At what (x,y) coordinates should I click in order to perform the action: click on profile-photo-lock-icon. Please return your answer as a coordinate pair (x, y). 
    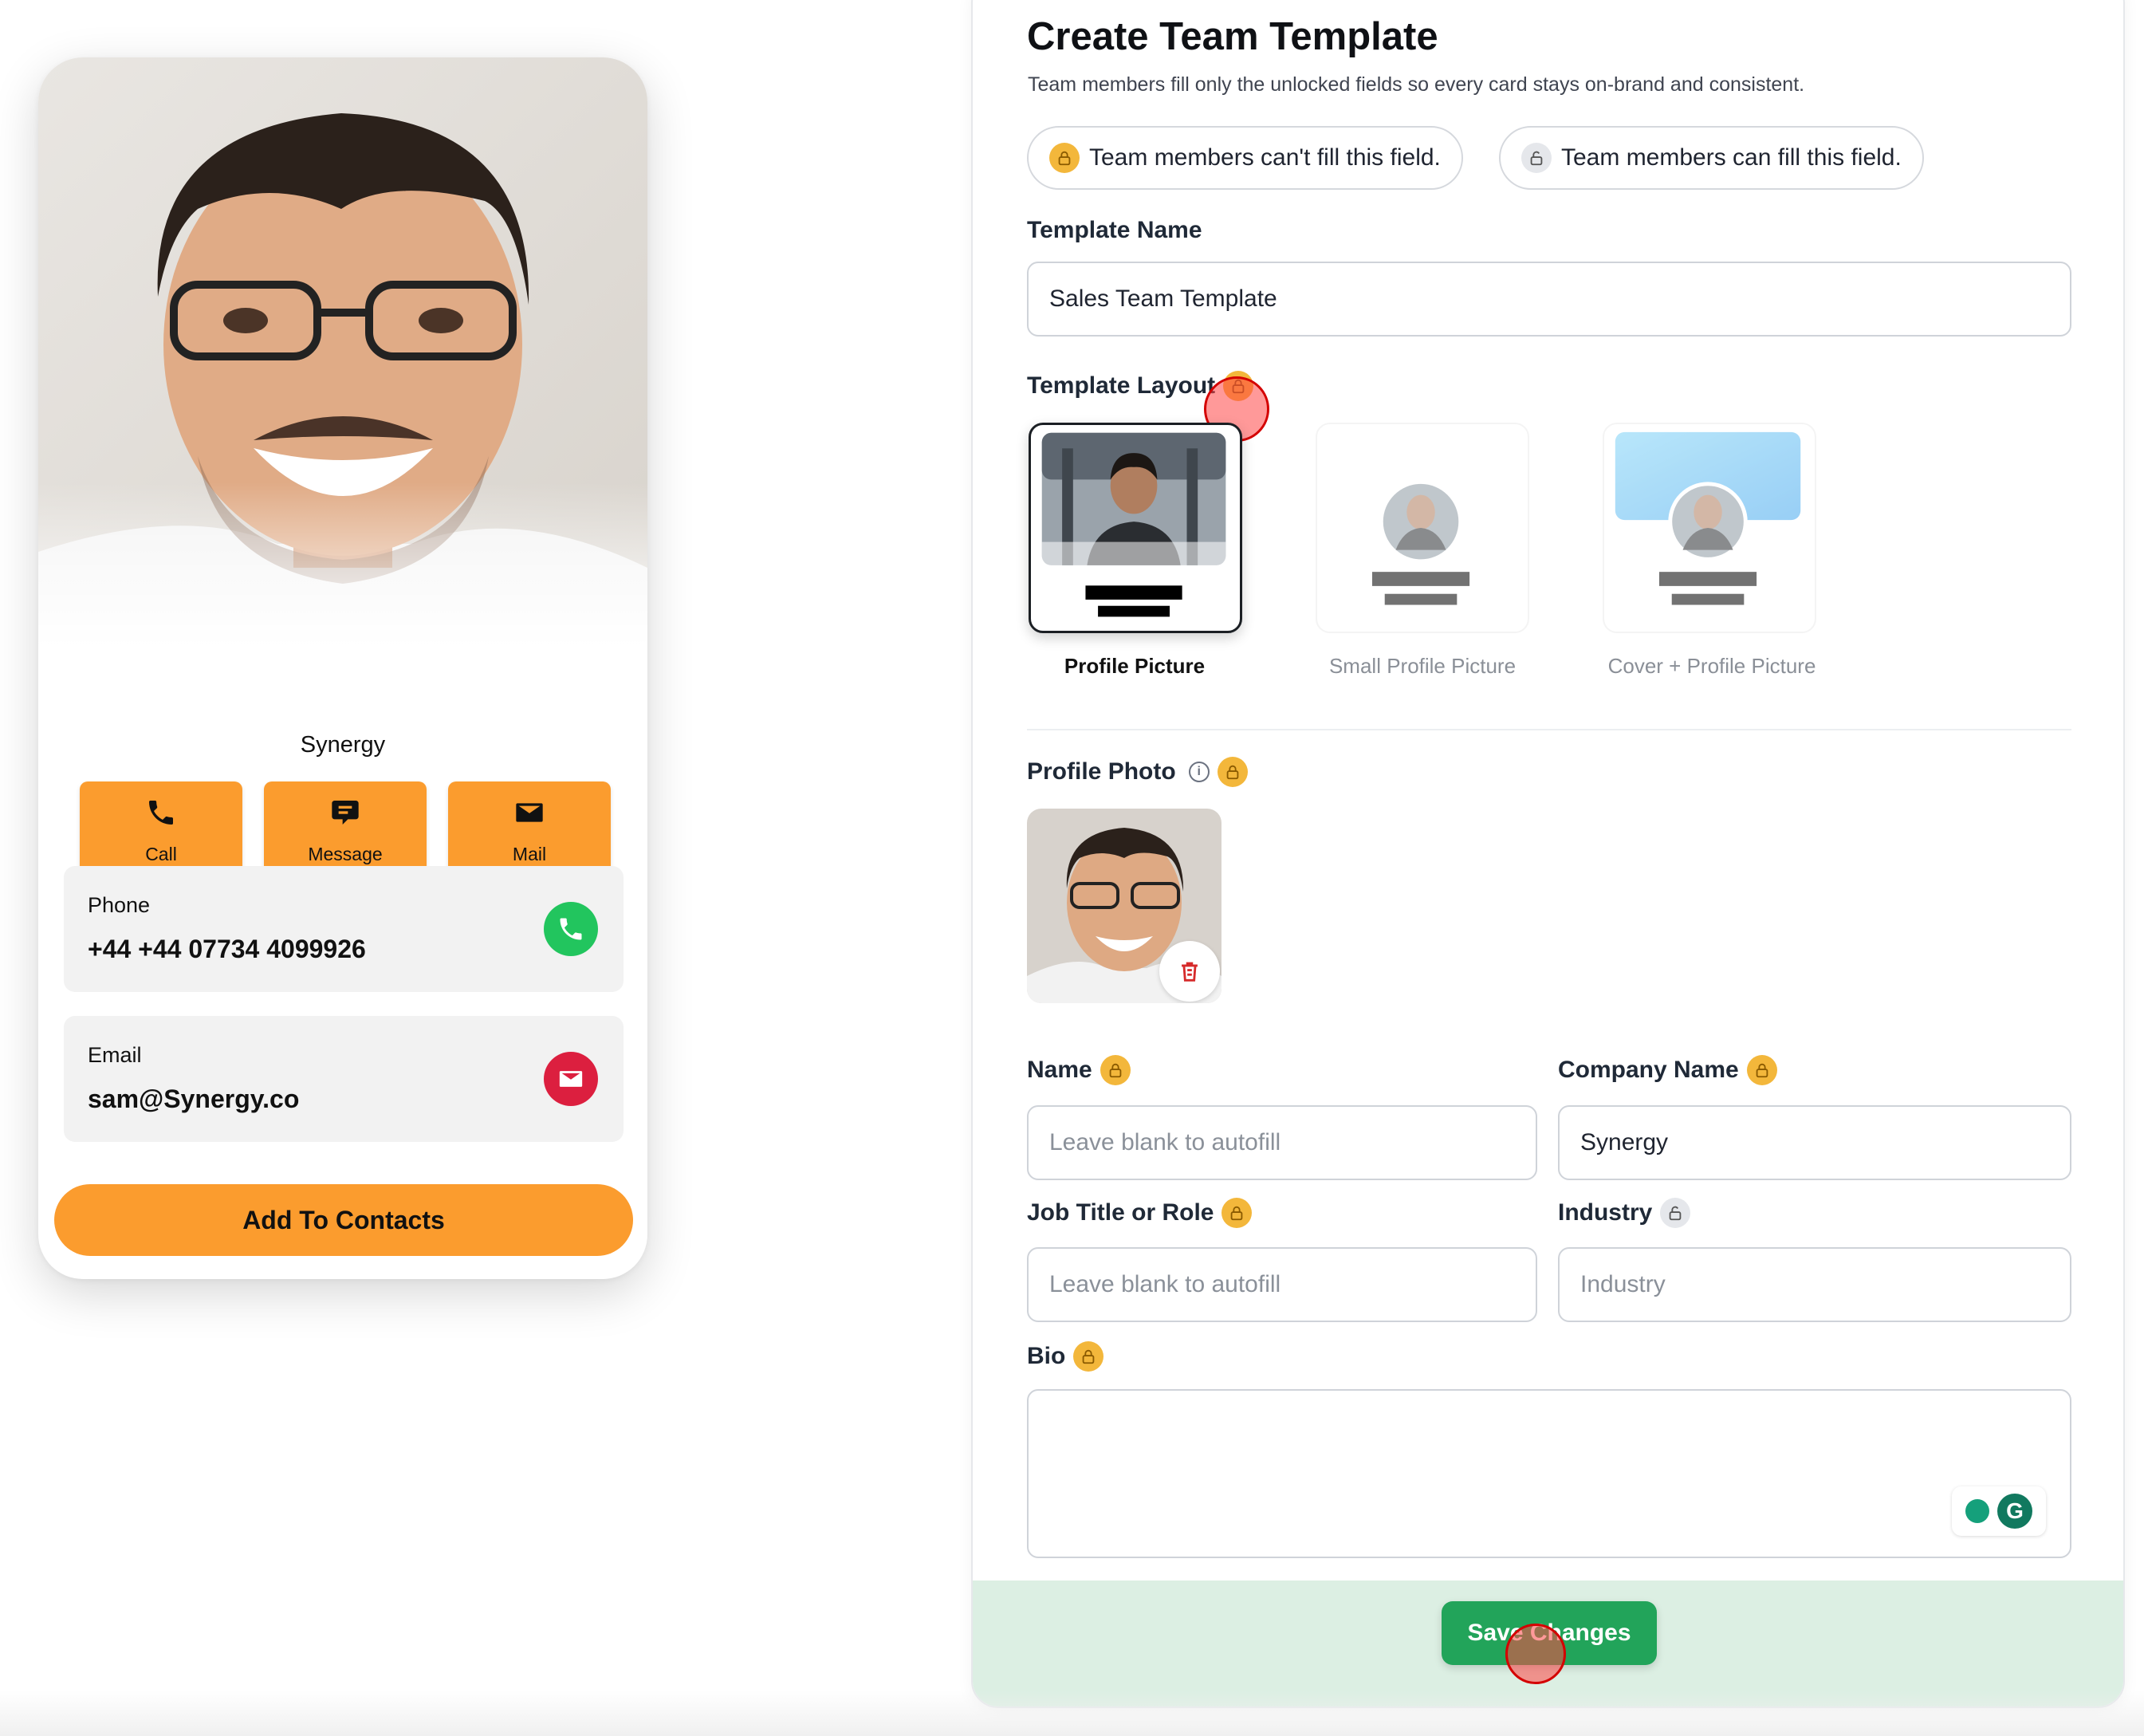
    Looking at the image, I should click on (1232, 772).